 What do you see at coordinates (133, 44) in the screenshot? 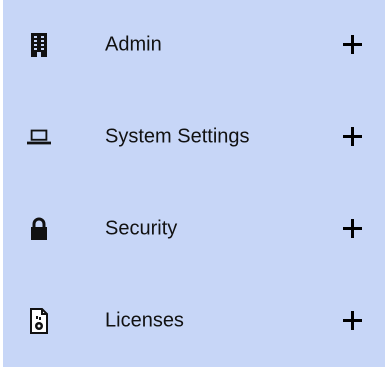
I see `menu-item-label: Admin` at bounding box center [133, 44].